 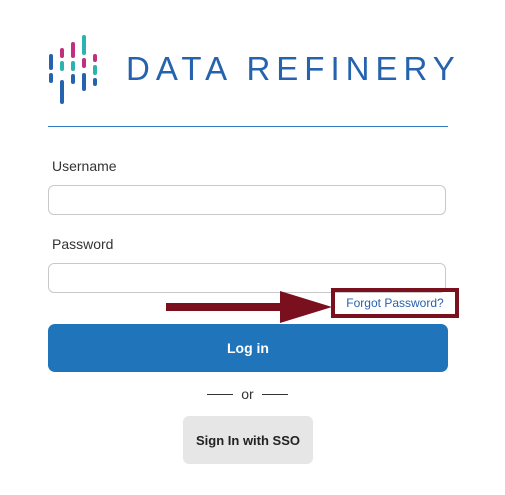 I want to click on header-divider, so click(x=248, y=126).